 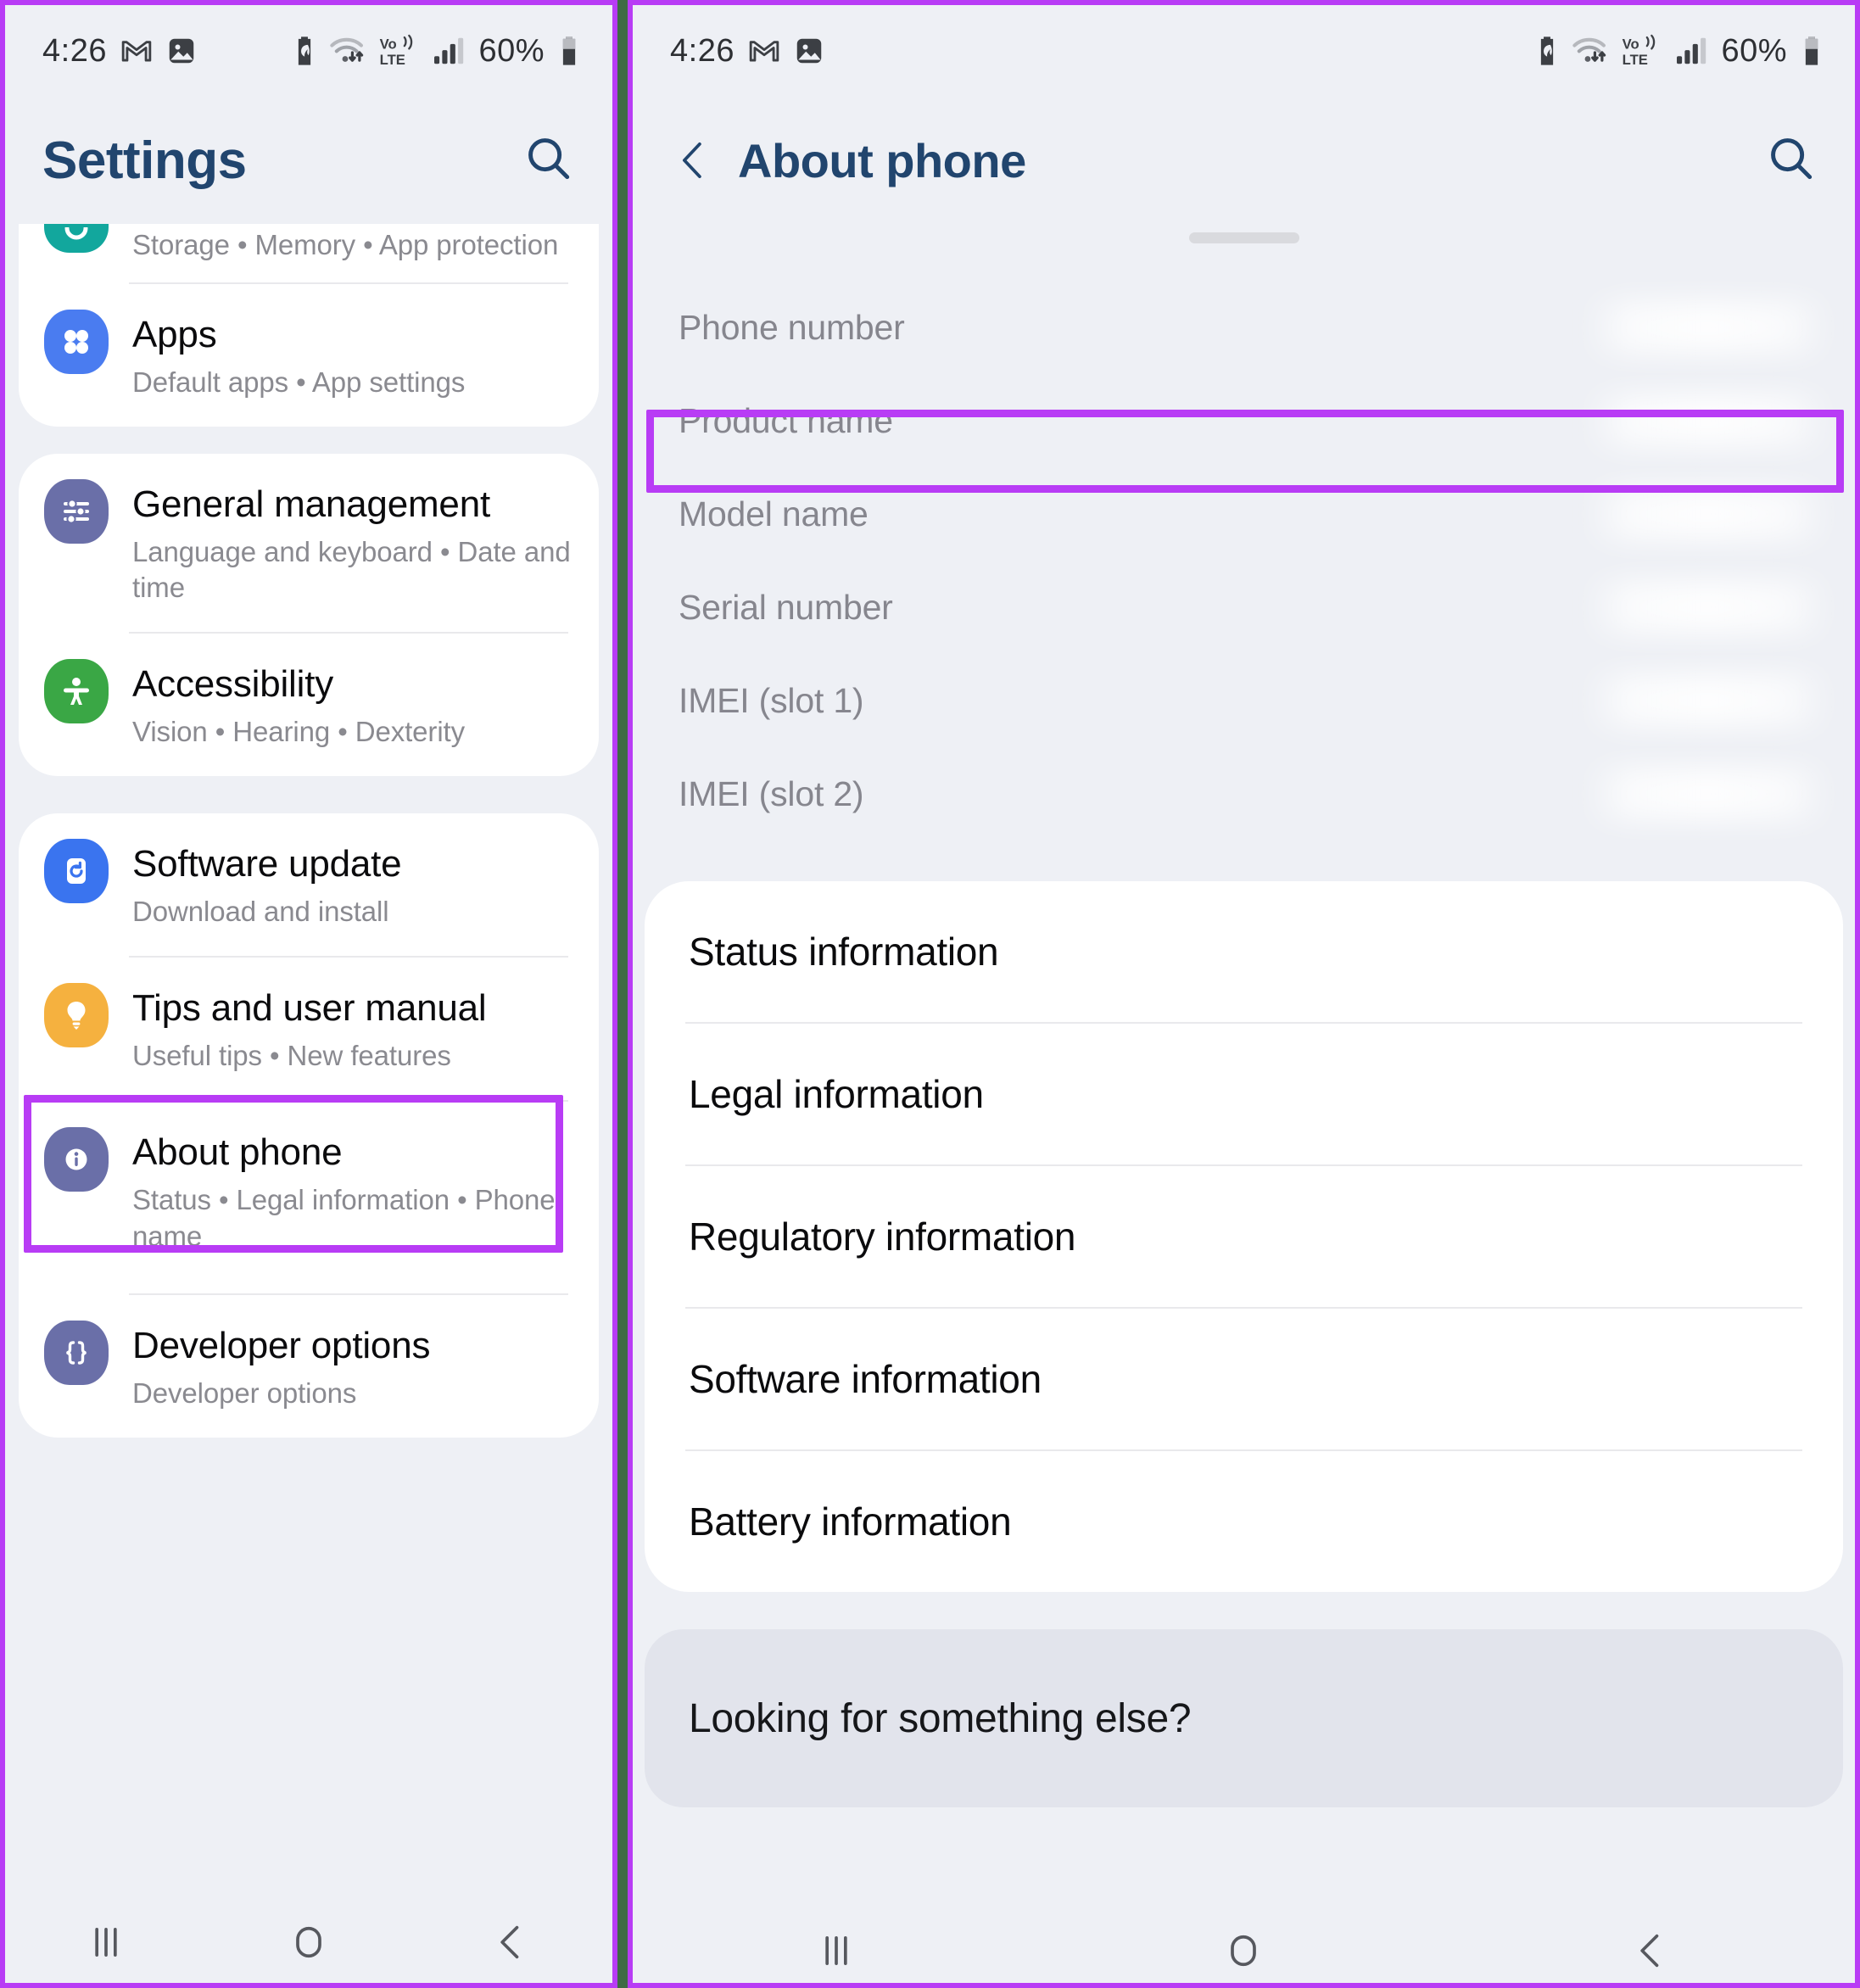 I want to click on software-update-glyph, so click(x=76, y=871).